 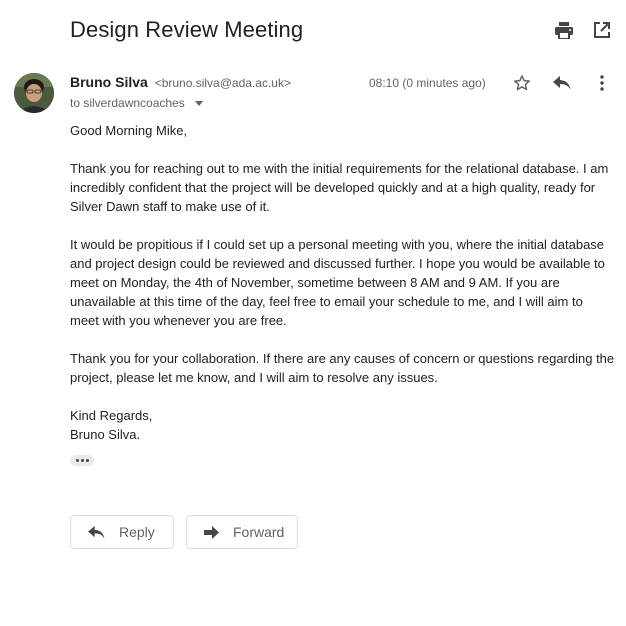 What do you see at coordinates (127, 103) in the screenshot?
I see `recipient-text: to silverdawncoaches` at bounding box center [127, 103].